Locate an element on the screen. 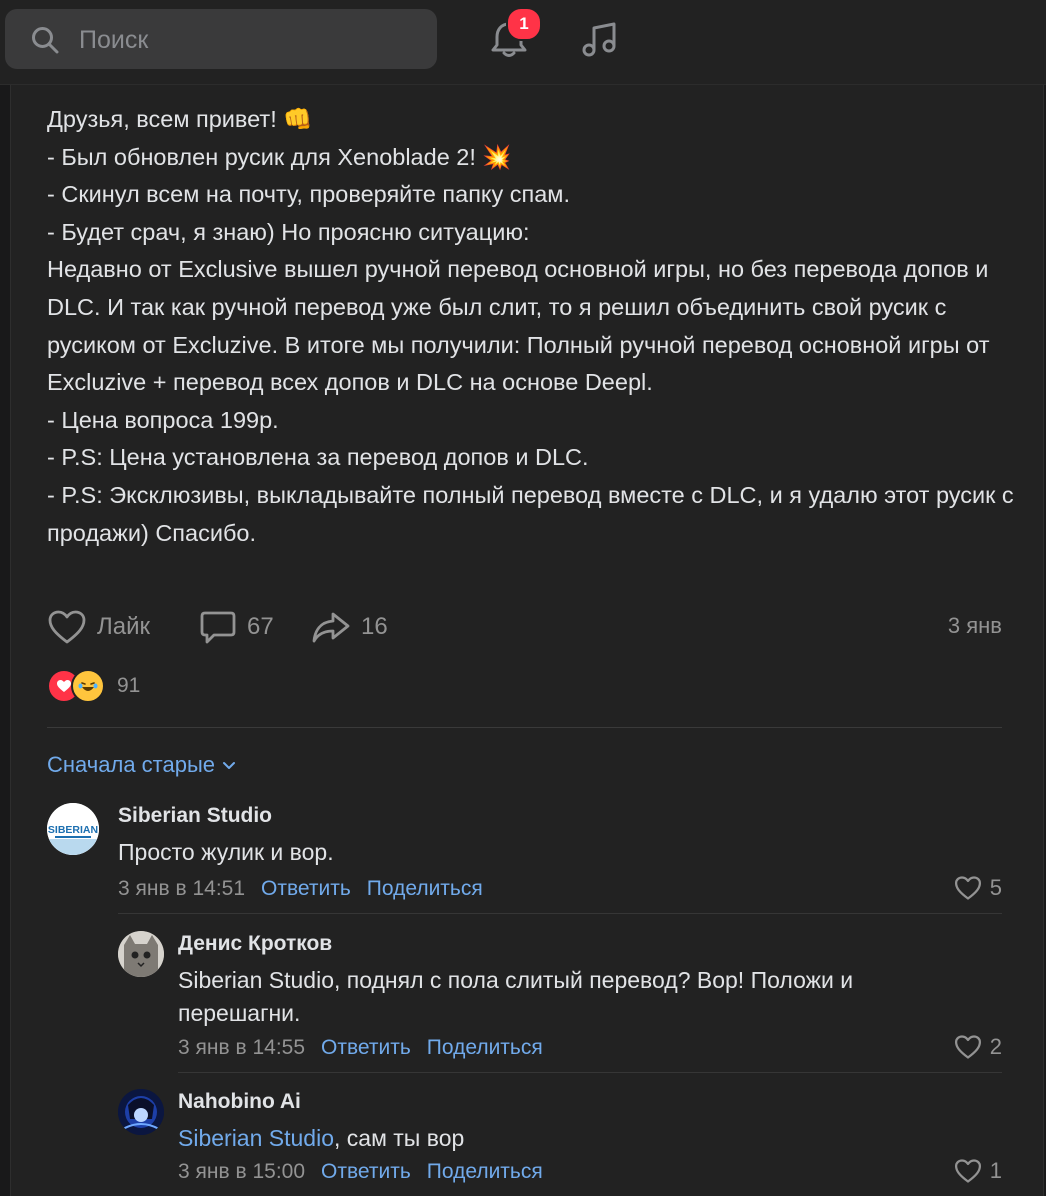  comment-meta: 3 янв в 15:00 Ответить Поделиться is located at coordinates (360, 1172).